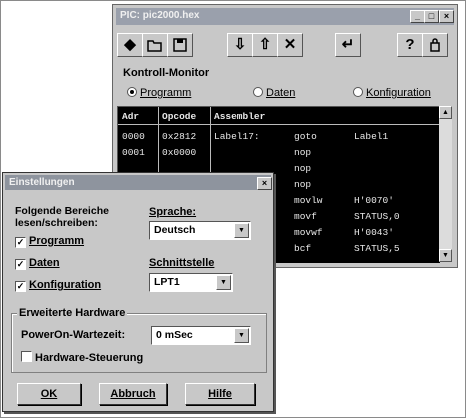 This screenshot has height=418, width=466. I want to click on cell-operand: STATUS,0, so click(377, 216).